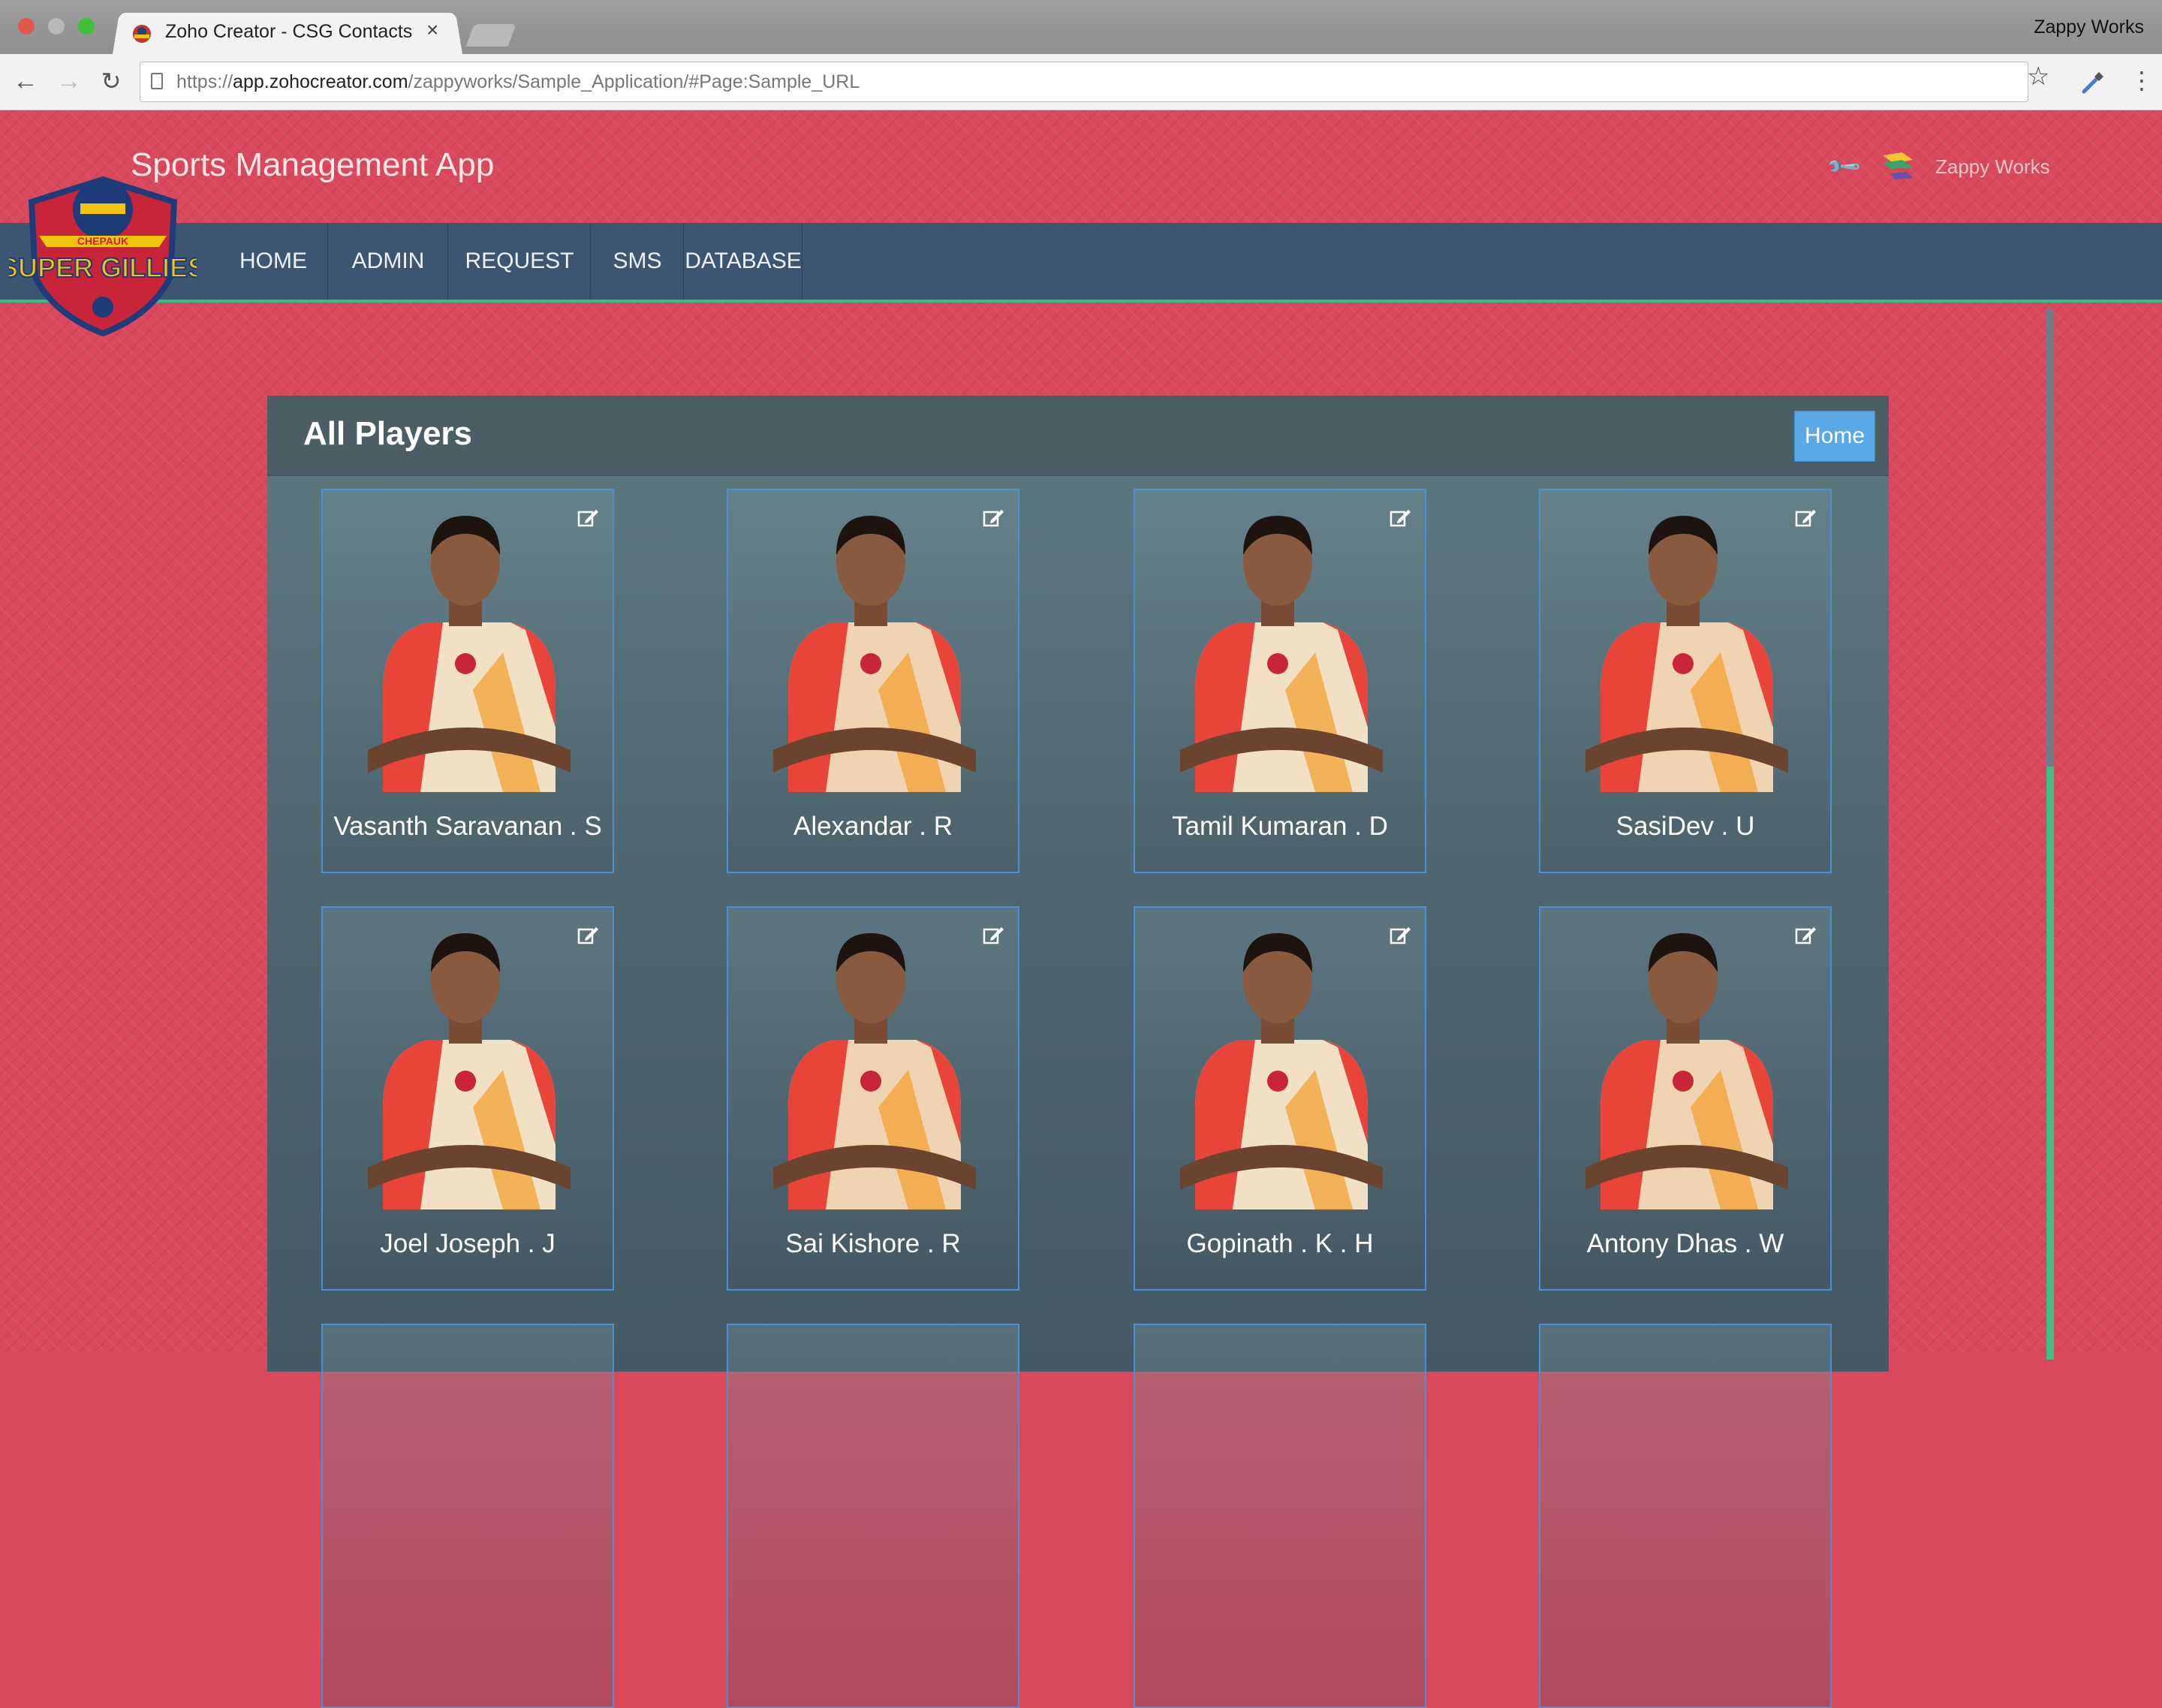  What do you see at coordinates (432, 30) in the screenshot?
I see `tab-close-icon: ×` at bounding box center [432, 30].